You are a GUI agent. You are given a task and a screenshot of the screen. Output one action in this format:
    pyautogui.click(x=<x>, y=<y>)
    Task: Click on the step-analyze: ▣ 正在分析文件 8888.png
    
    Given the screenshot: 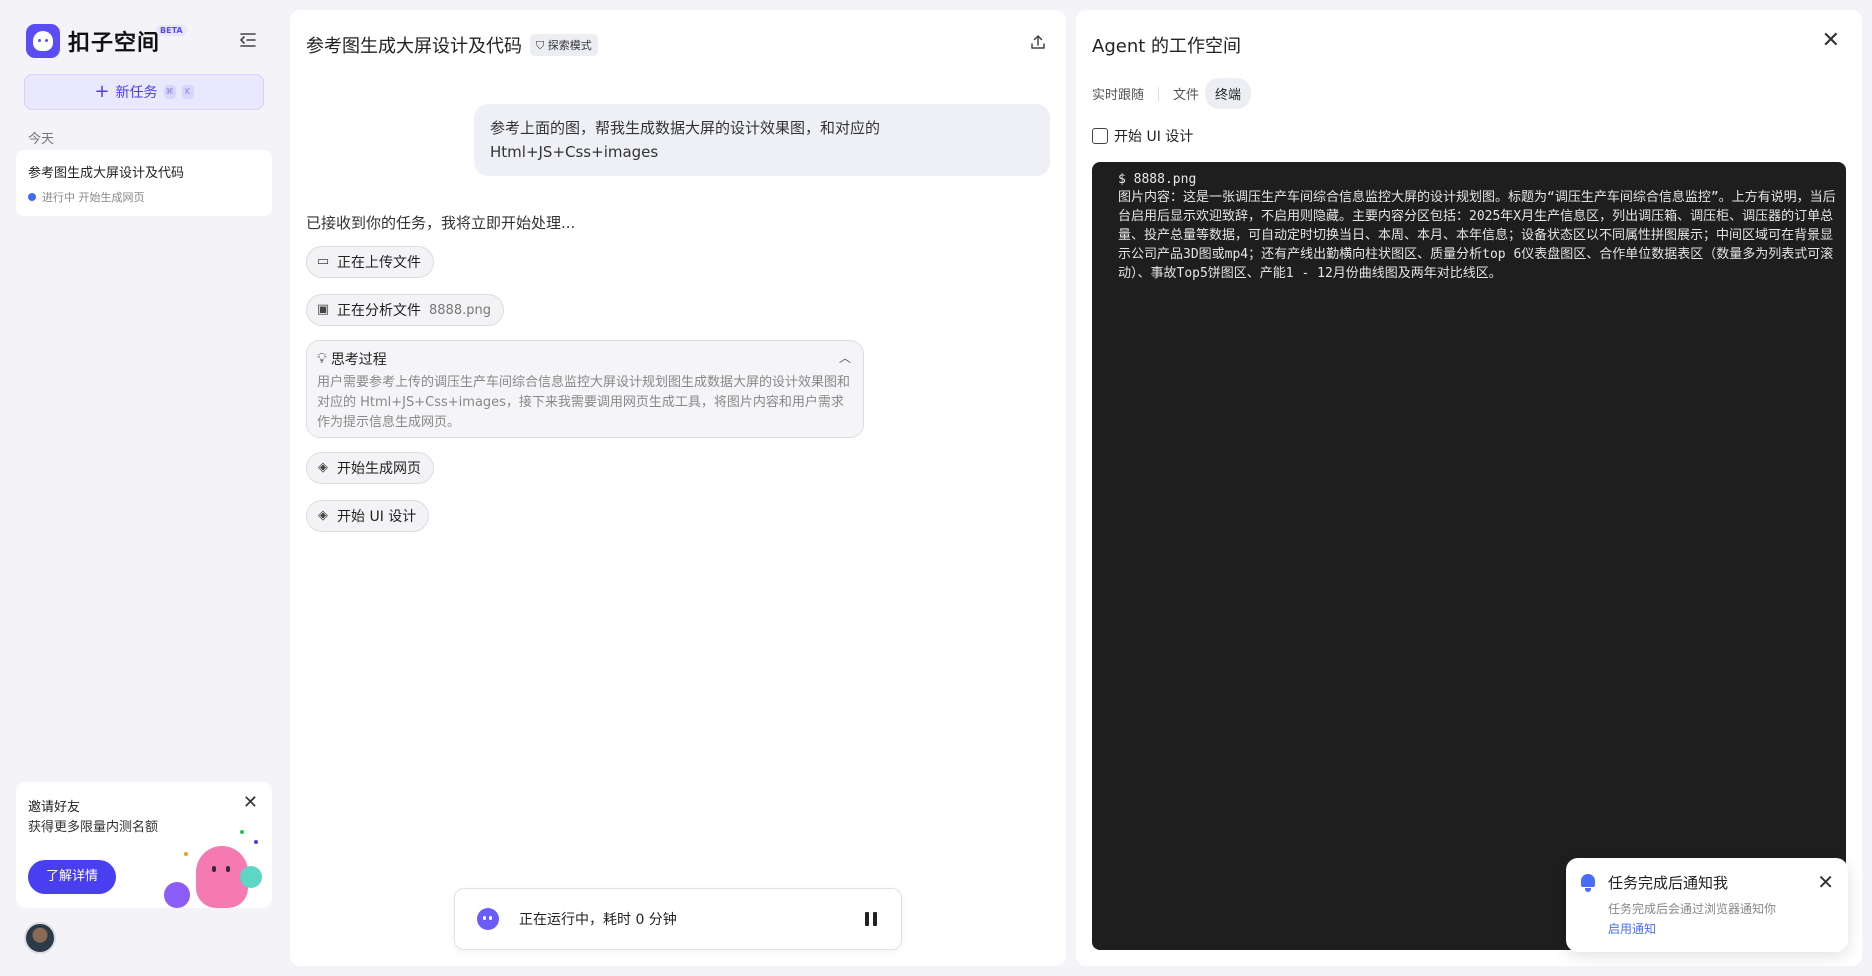 What is the action you would take?
    pyautogui.click(x=405, y=310)
    